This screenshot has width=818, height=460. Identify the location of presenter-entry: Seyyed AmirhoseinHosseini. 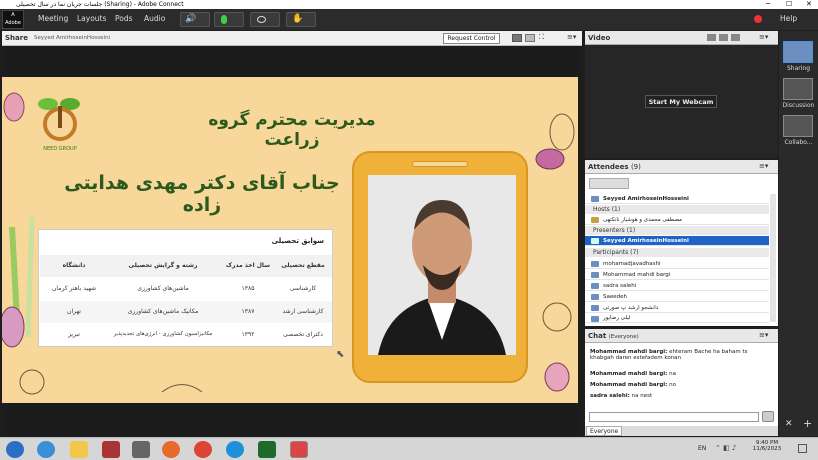
(677, 241).